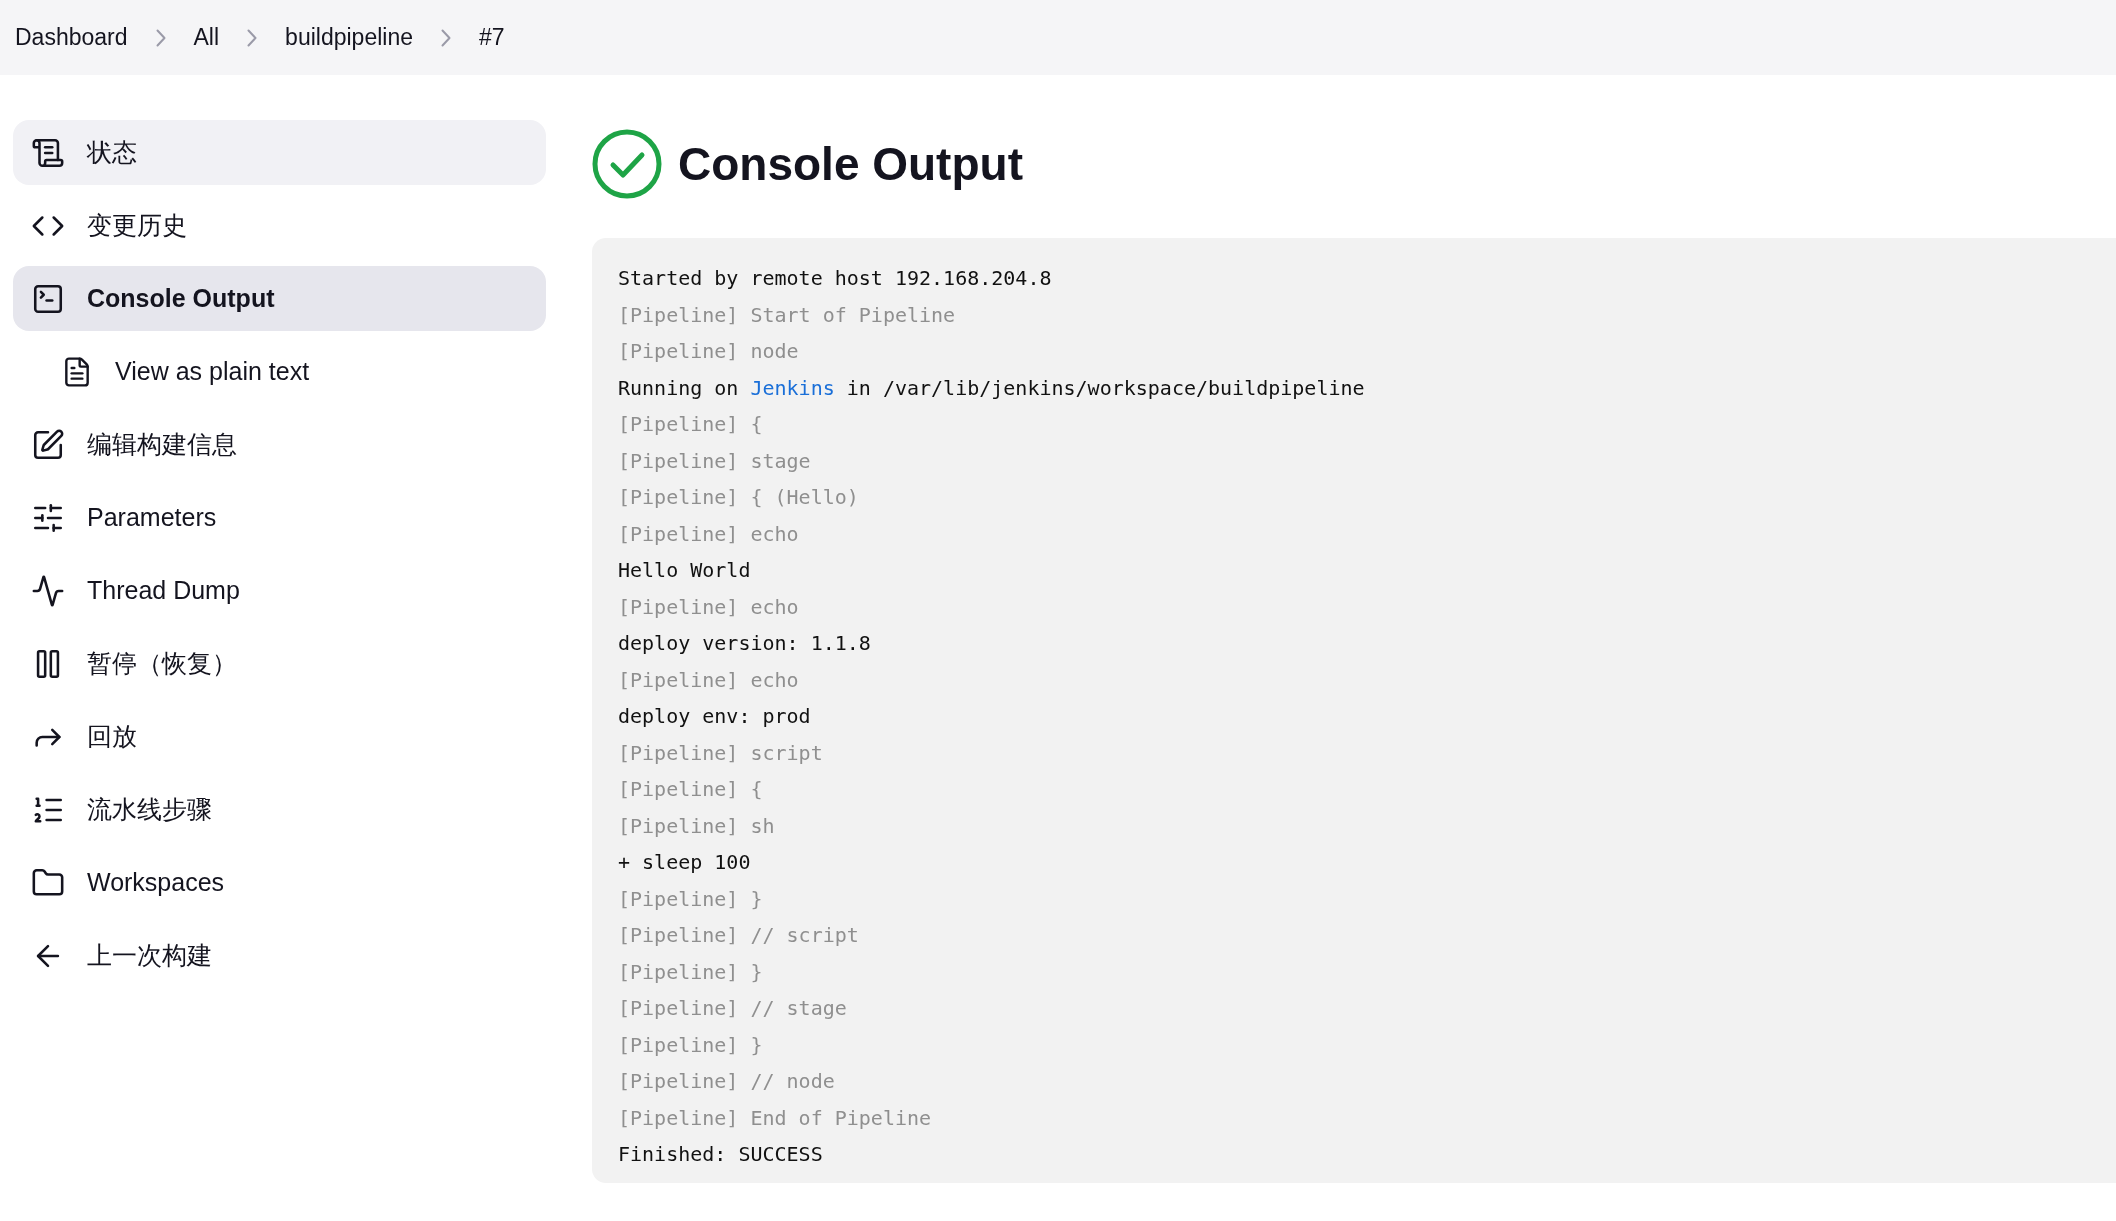  I want to click on edit-icon, so click(48, 444).